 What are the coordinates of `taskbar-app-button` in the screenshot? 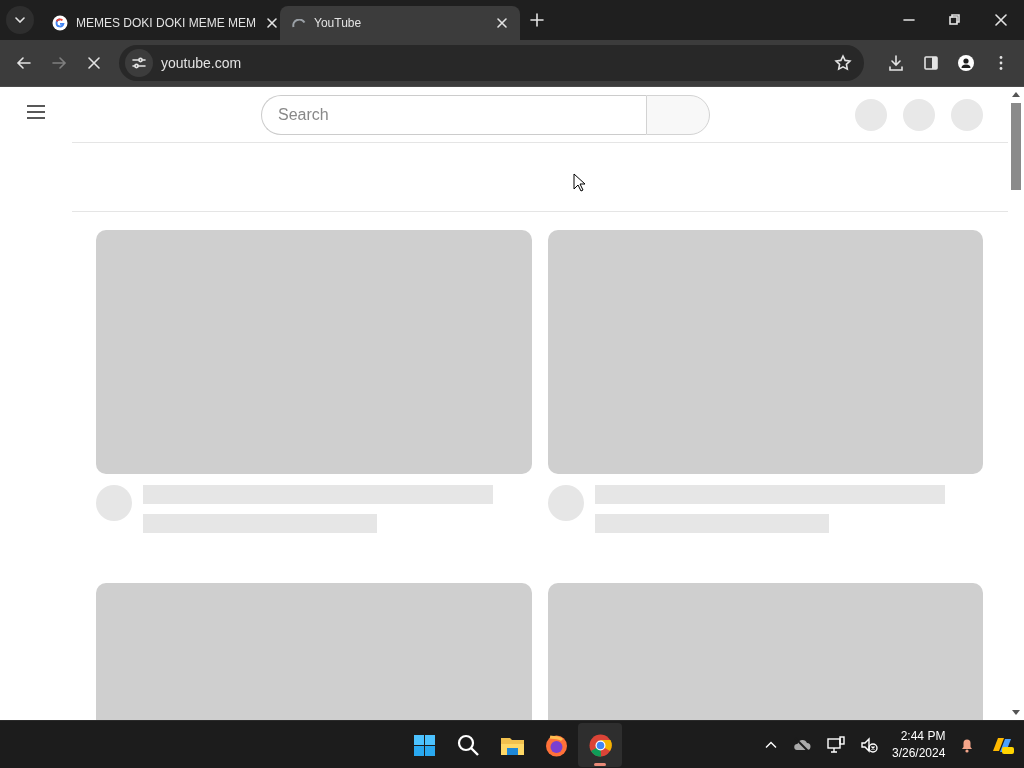 It's located at (600, 745).